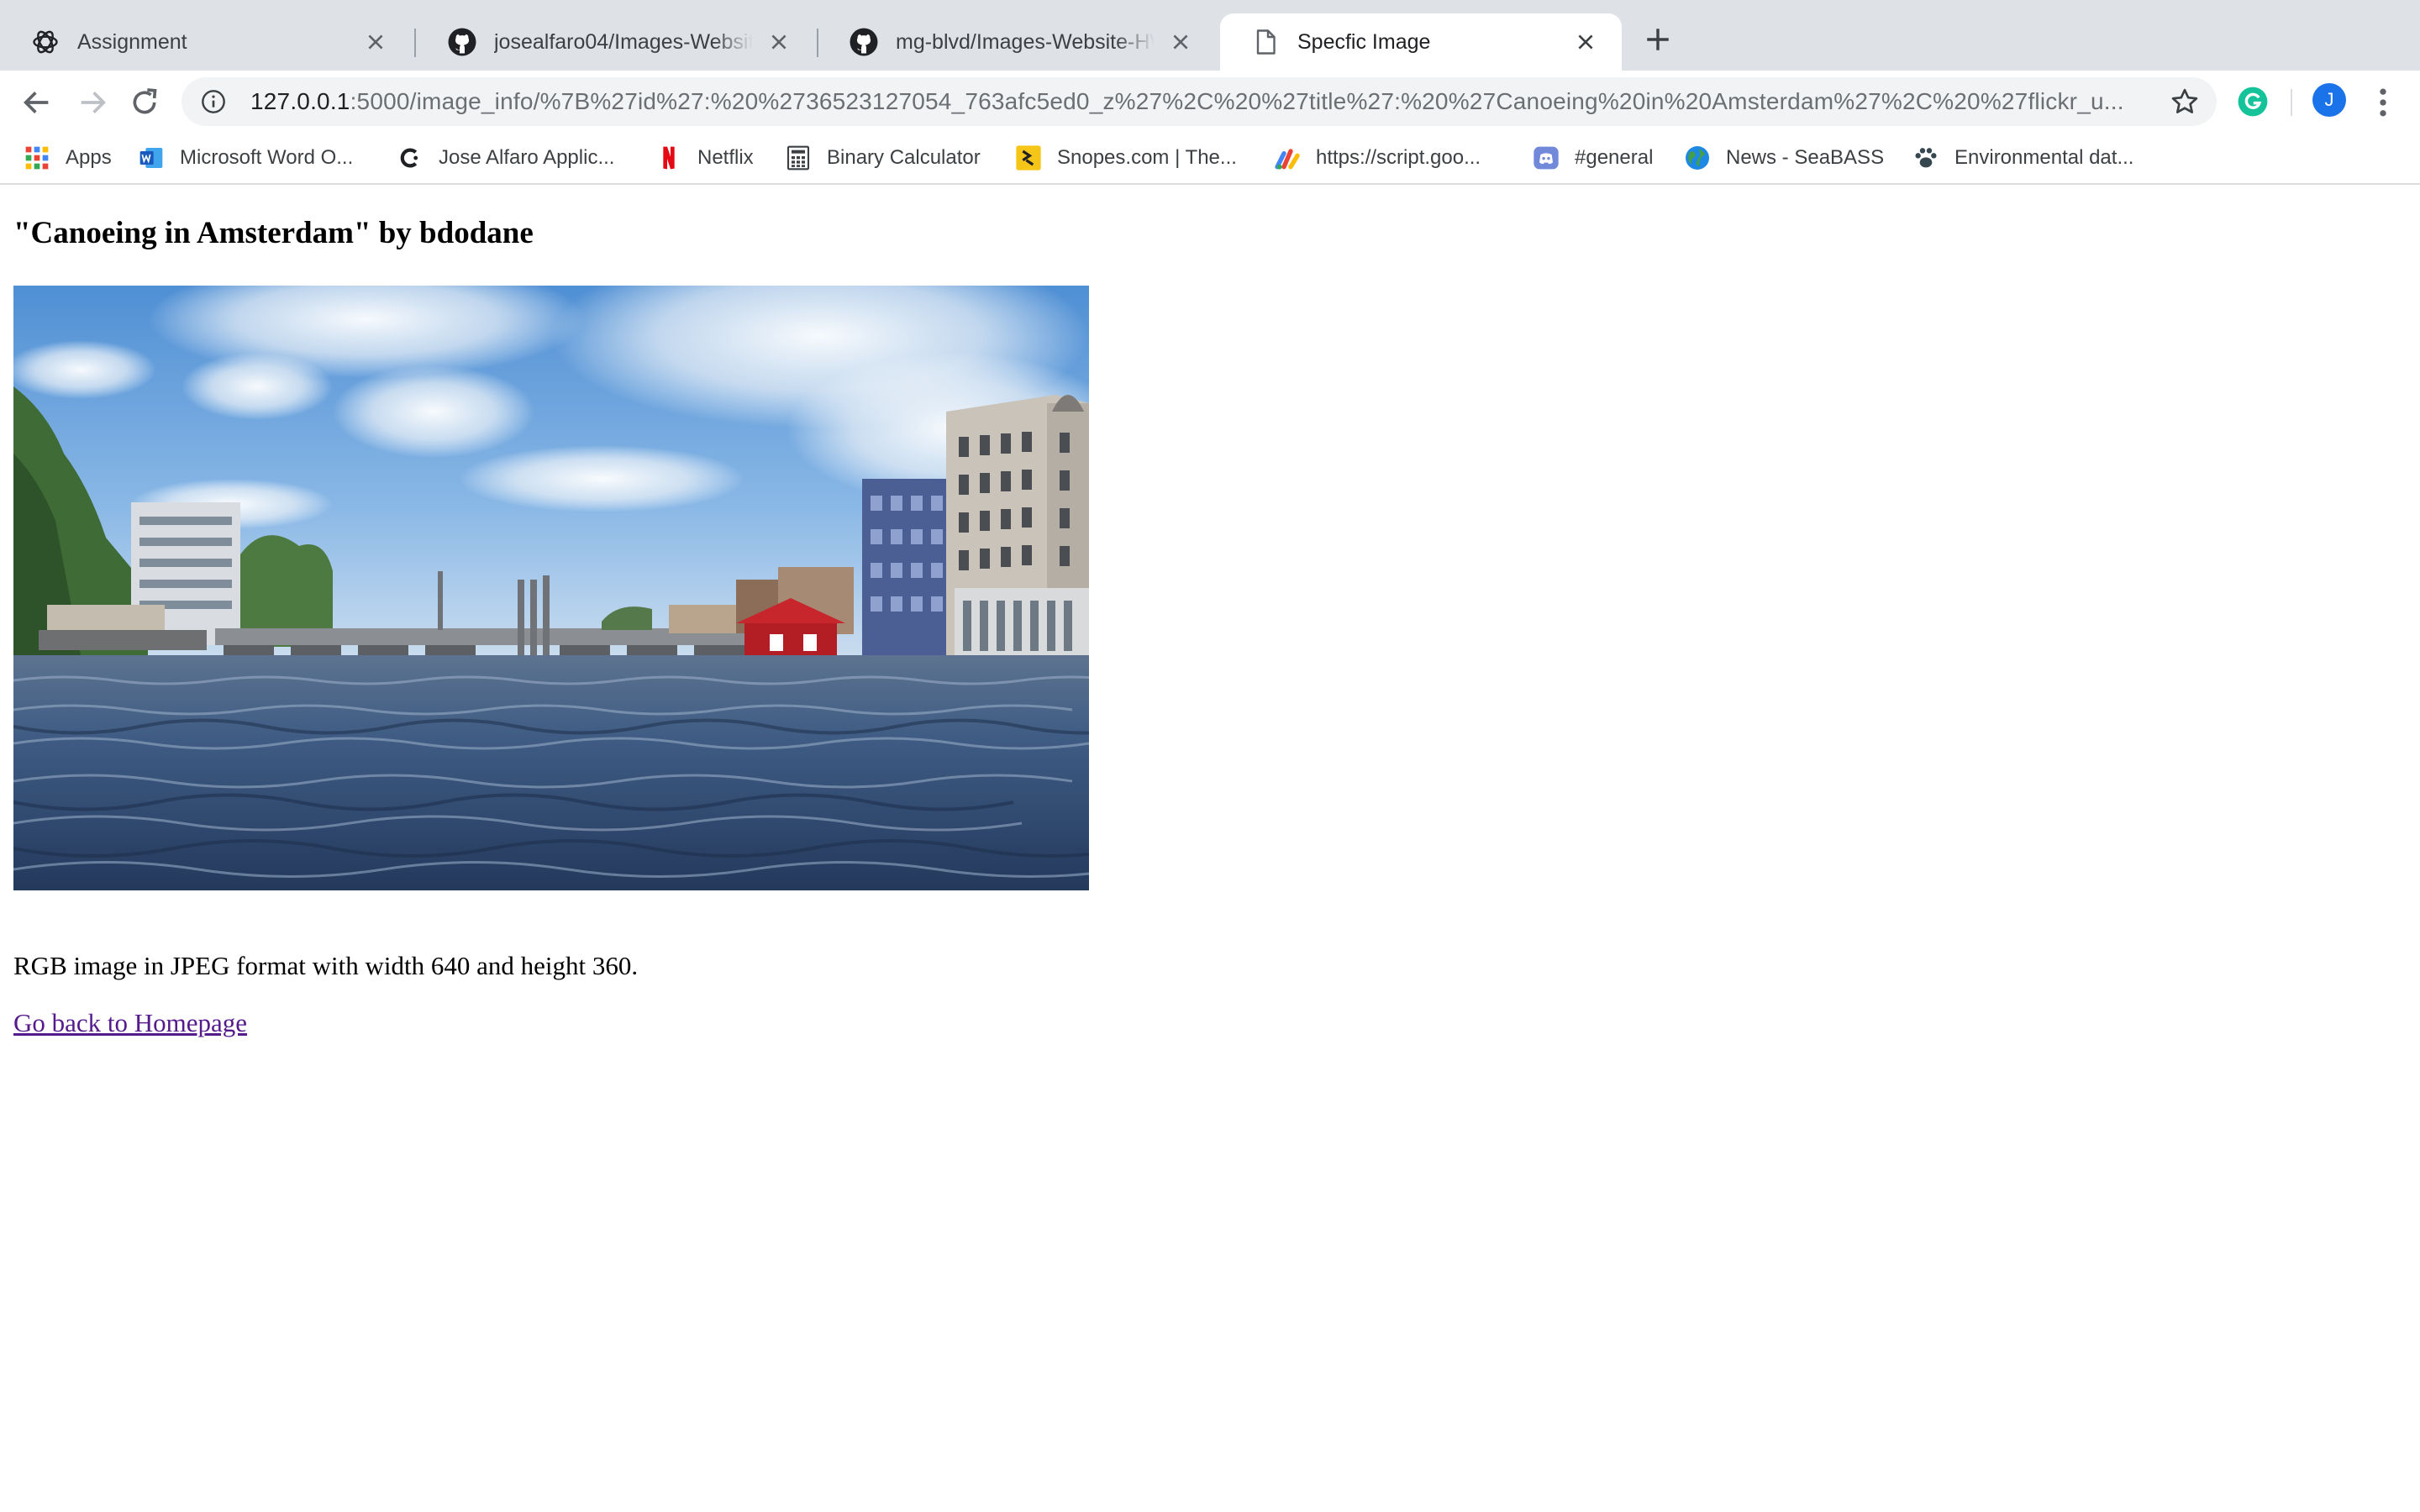 The width and height of the screenshot is (2420, 1512). I want to click on bookmark-binary-calculator: Binary Calculator, so click(883, 158).